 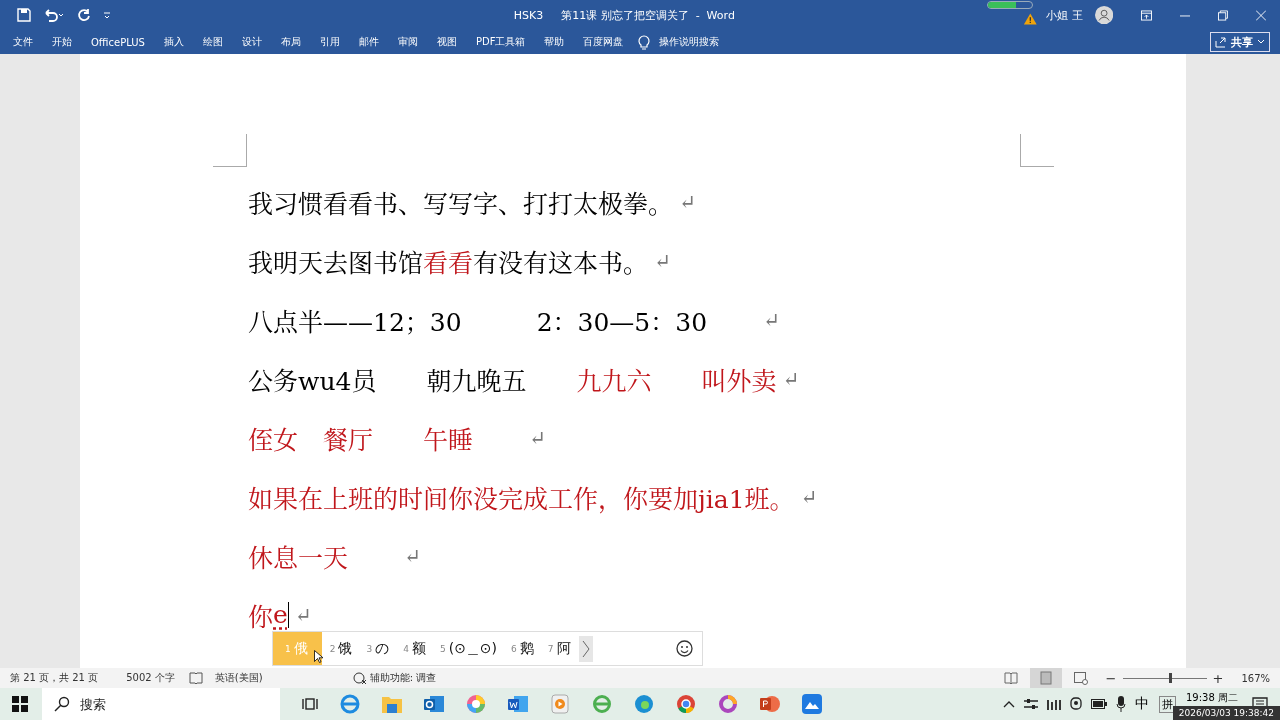 What do you see at coordinates (559, 648) in the screenshot?
I see `ime-candidate: 7 阿` at bounding box center [559, 648].